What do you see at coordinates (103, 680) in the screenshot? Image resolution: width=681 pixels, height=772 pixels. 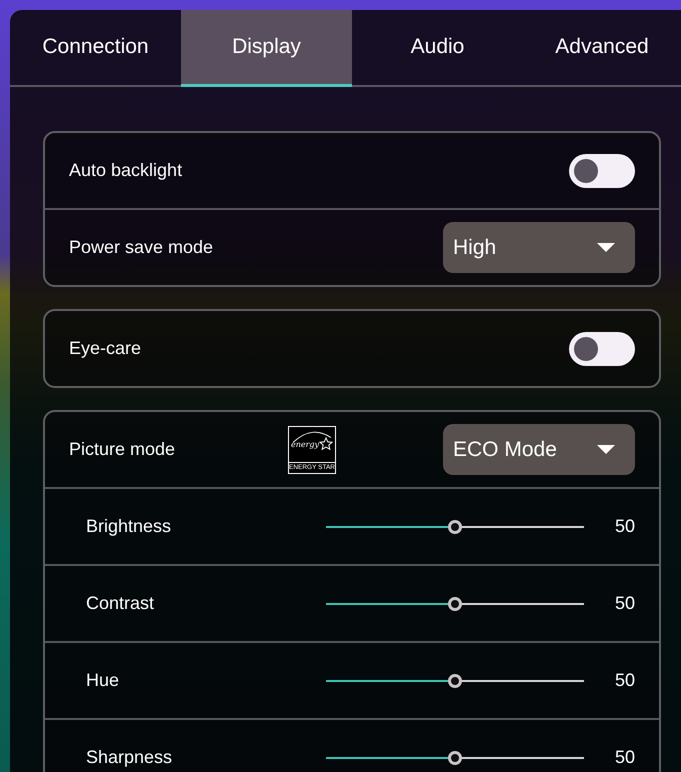 I see `setting-label: Hue` at bounding box center [103, 680].